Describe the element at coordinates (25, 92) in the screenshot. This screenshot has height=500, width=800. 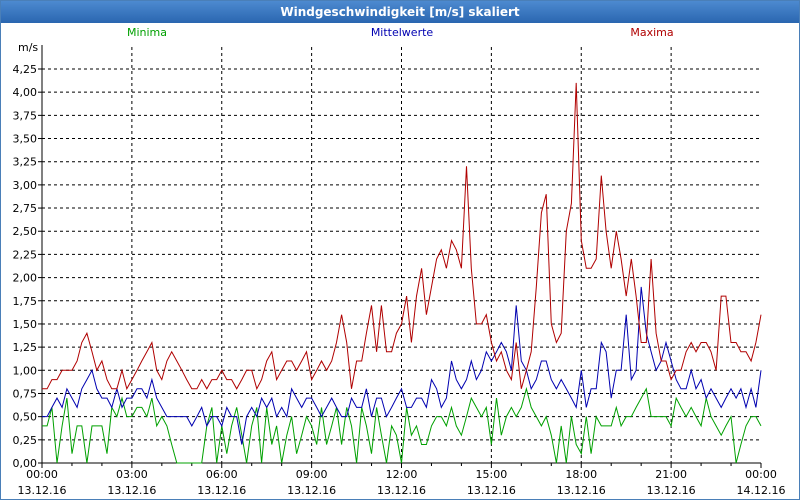
I see `y-tick-label: 4,00` at that location.